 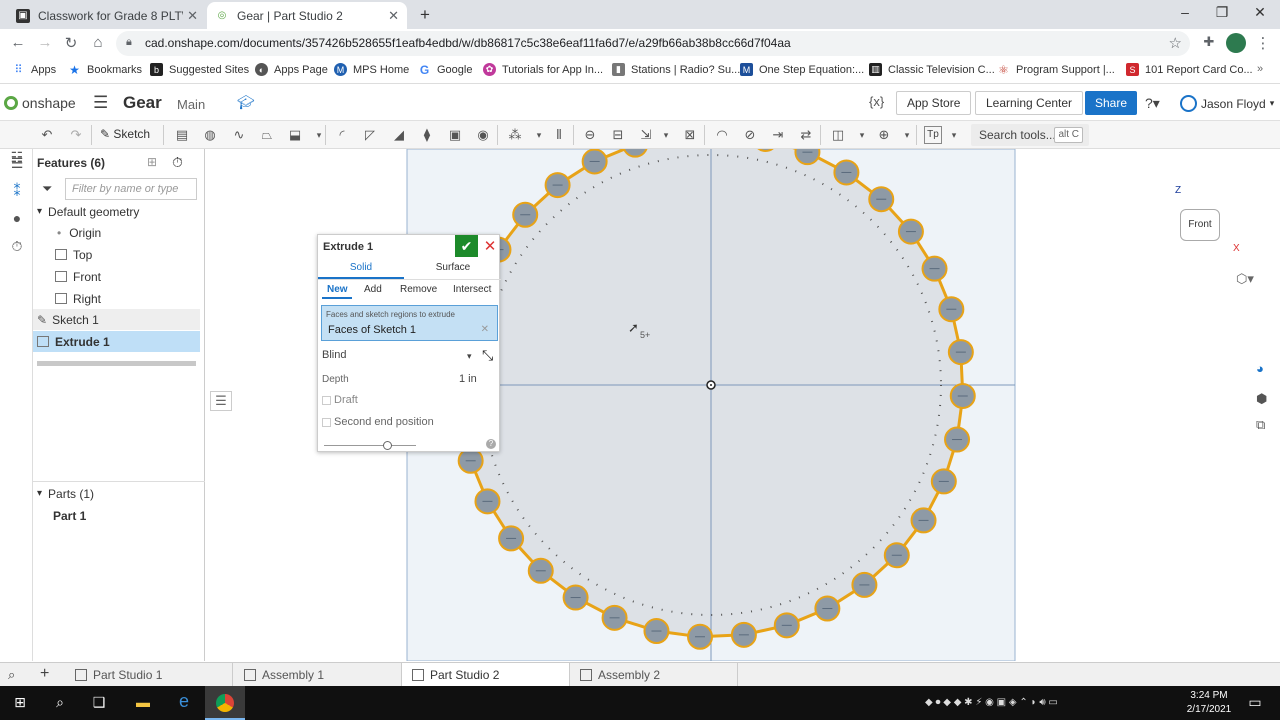 I want to click on opacity-slider-track, so click(x=370, y=445).